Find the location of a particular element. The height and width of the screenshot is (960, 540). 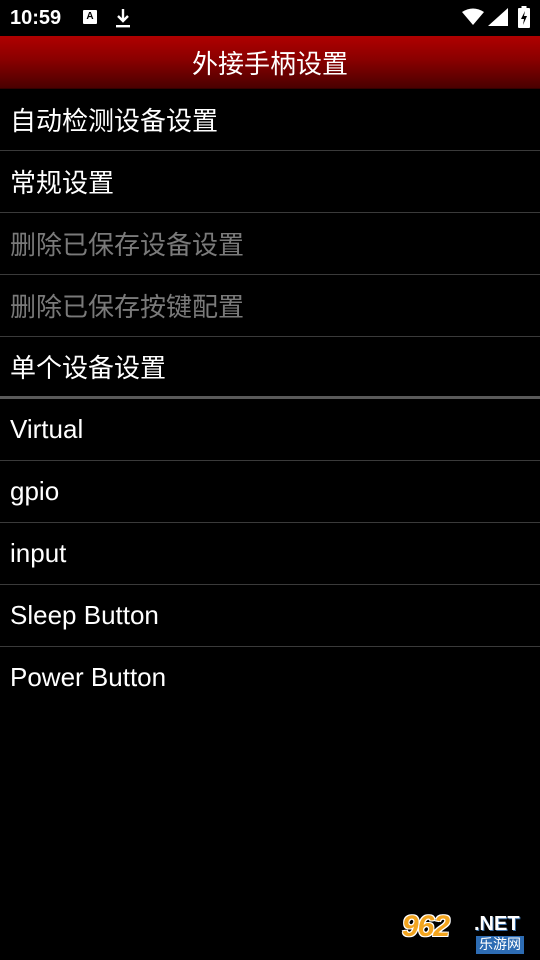

device-item-power-button: Power Button is located at coordinates (270, 677).